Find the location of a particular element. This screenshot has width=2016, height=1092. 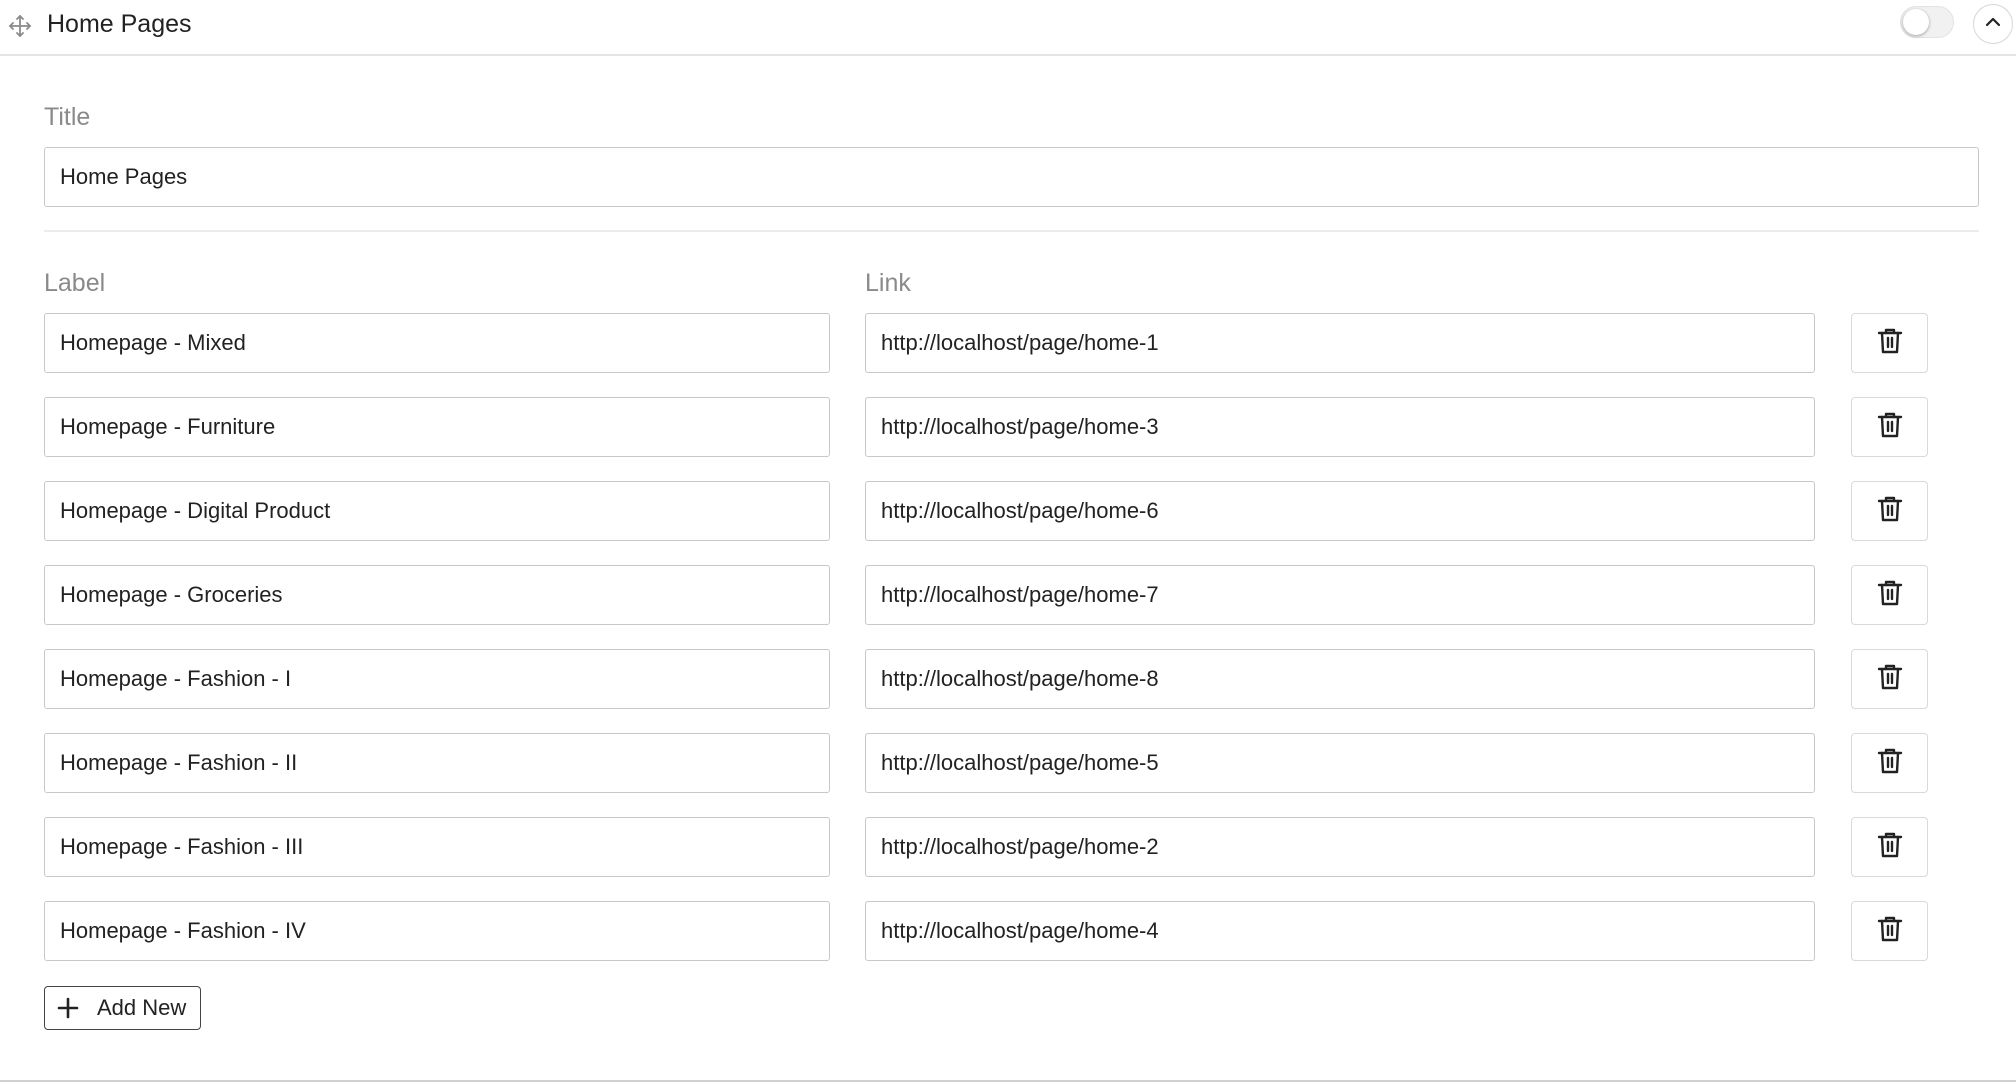

section-title: Home Pages is located at coordinates (119, 24).